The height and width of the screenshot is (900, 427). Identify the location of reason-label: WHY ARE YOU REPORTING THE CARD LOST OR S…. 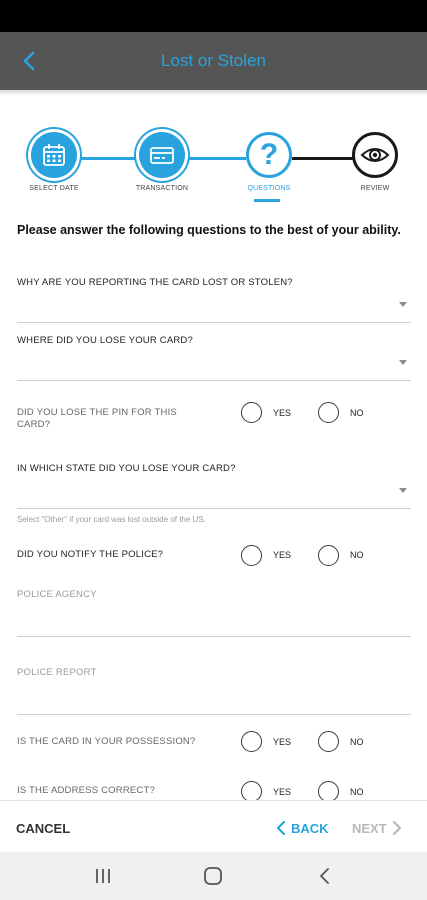
(155, 282).